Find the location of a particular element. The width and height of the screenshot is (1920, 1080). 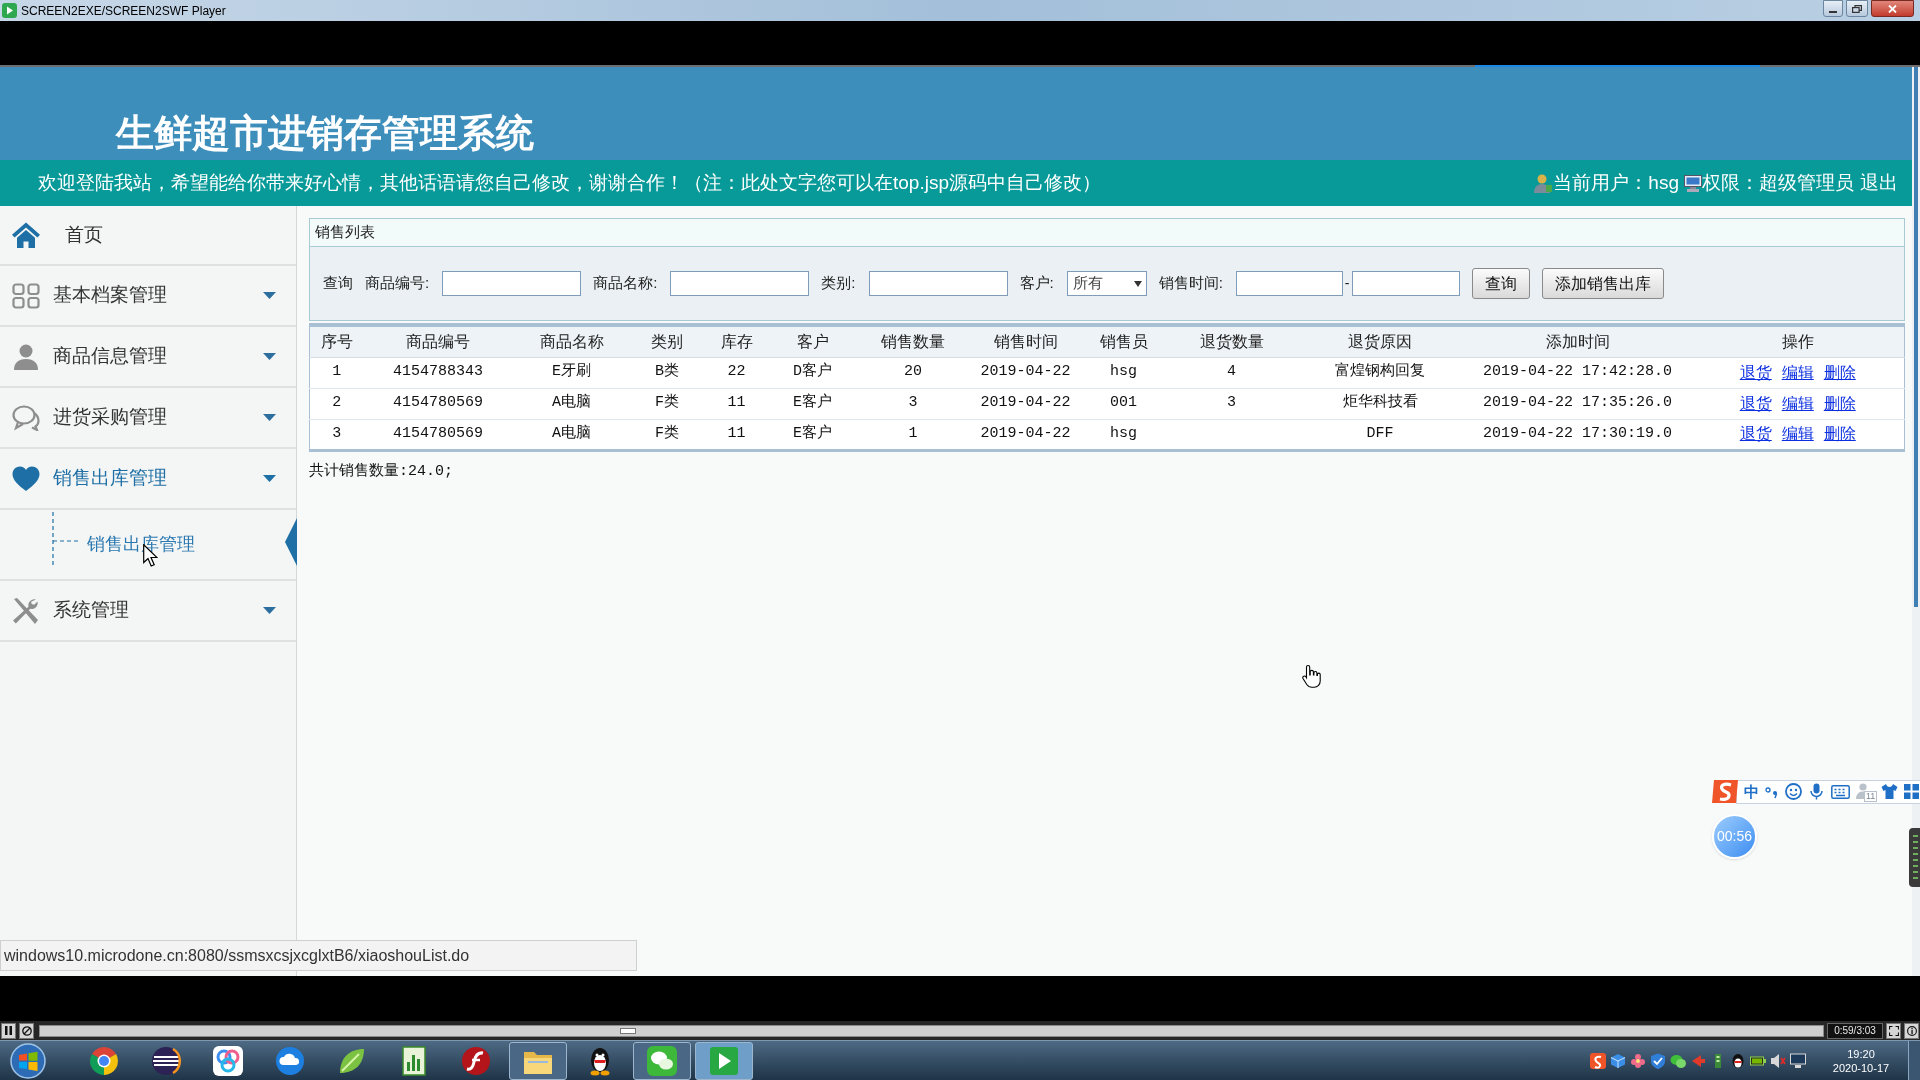

rings-icon is located at coordinates (228, 1060).